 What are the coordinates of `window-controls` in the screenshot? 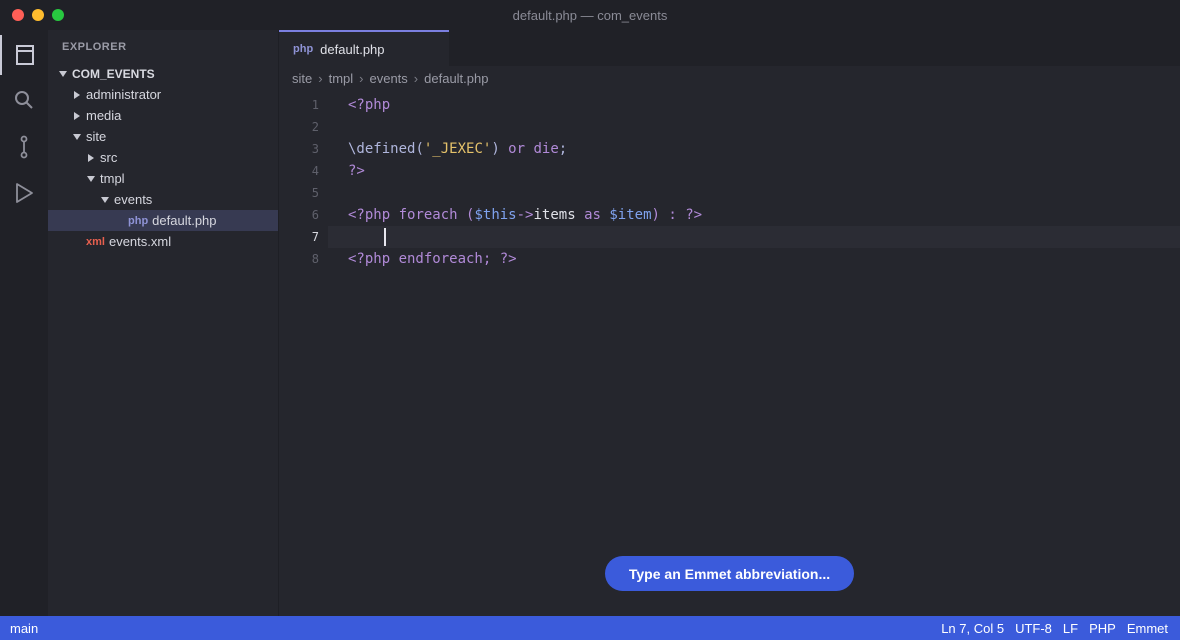 It's located at (38, 15).